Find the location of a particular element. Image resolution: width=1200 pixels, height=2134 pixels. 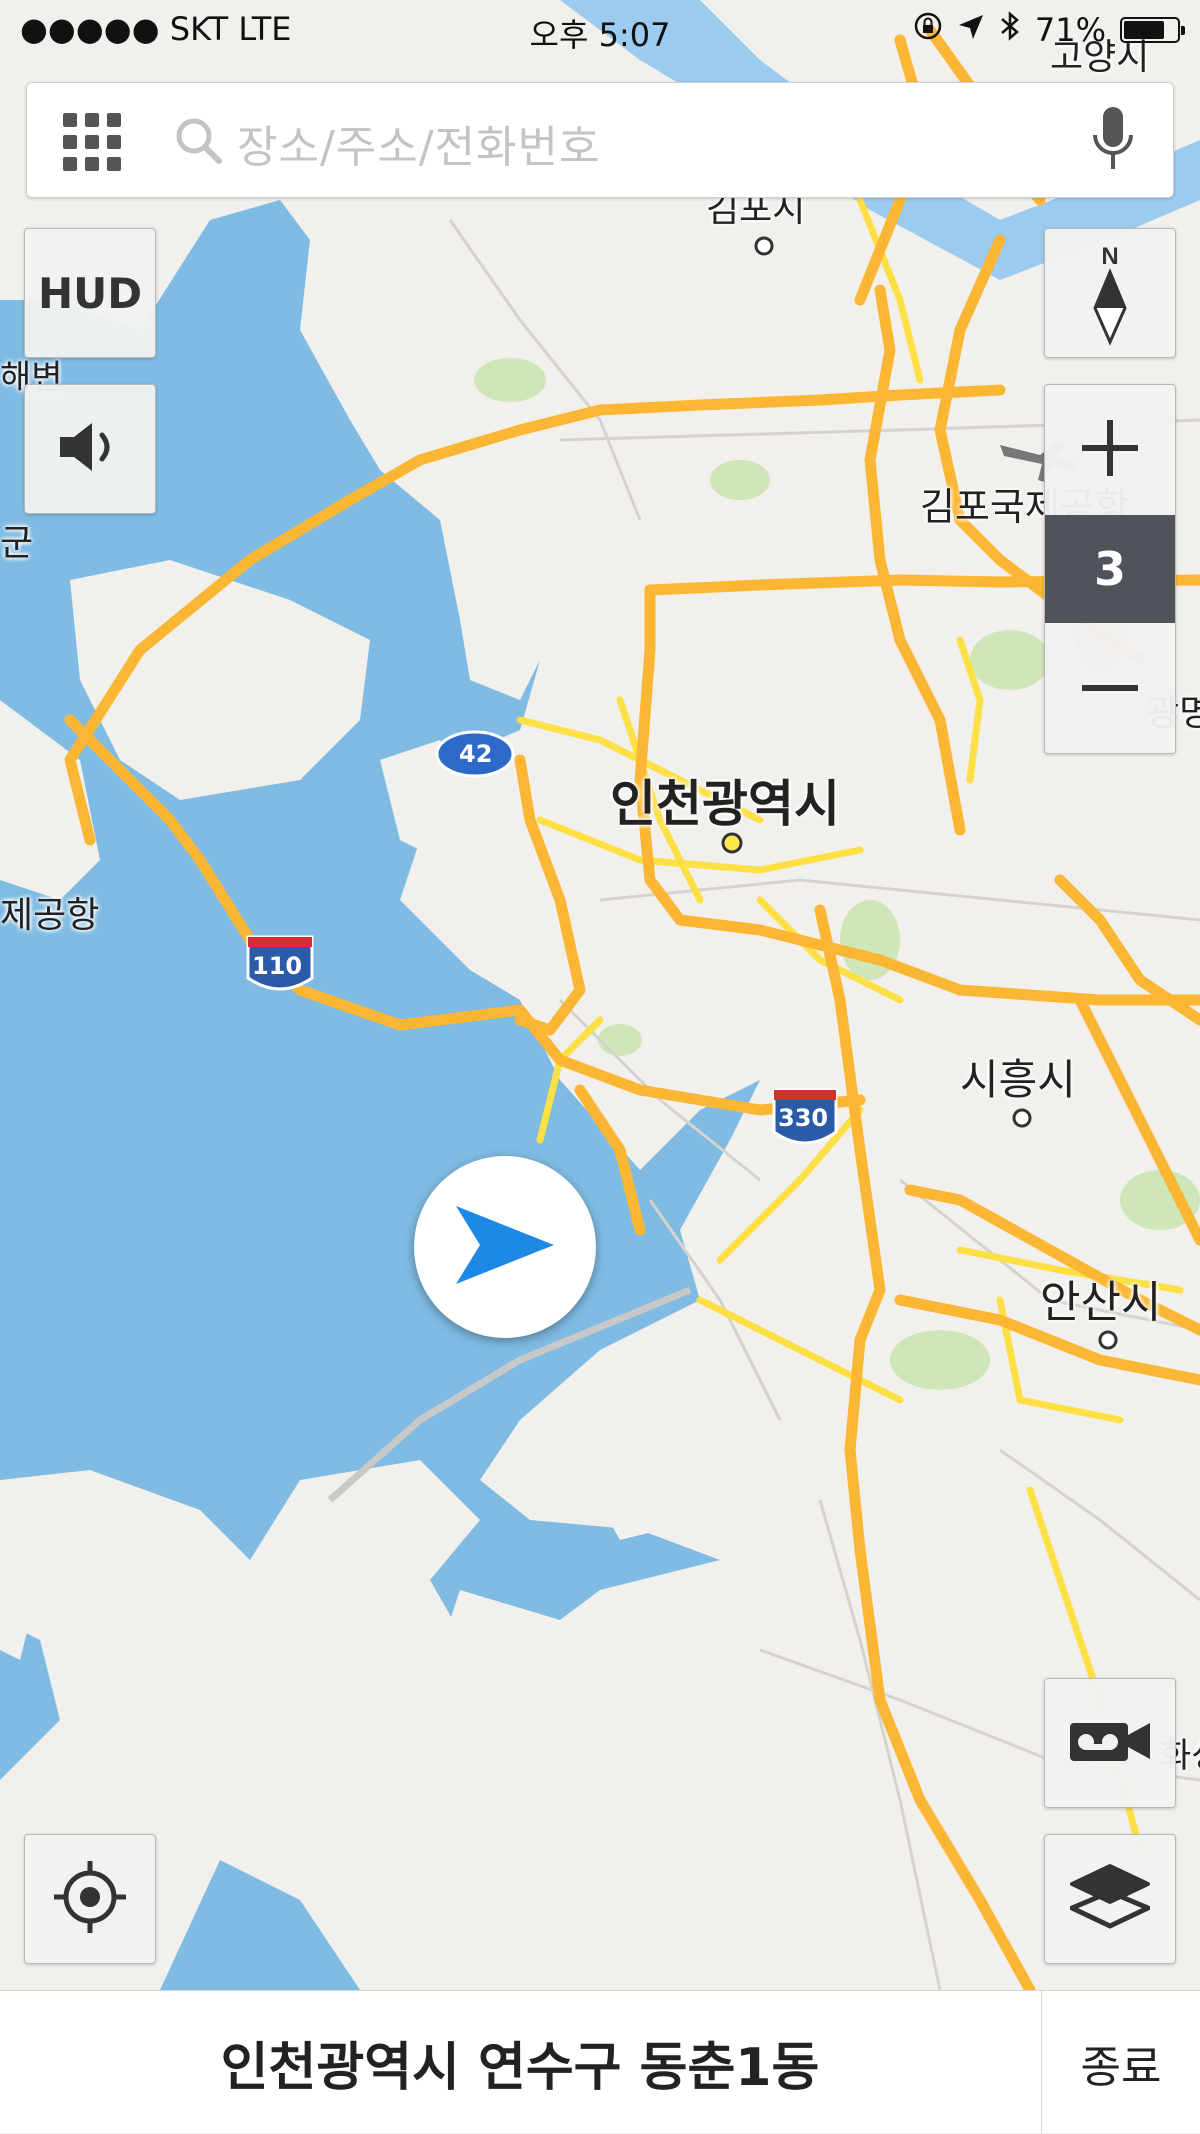

shield-330-label: 330 is located at coordinates (803, 1118).